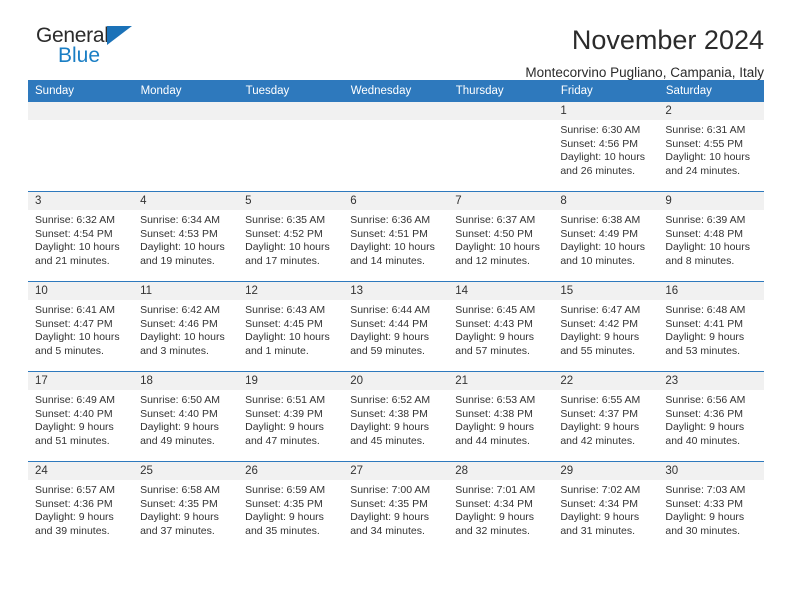  What do you see at coordinates (711, 291) in the screenshot?
I see `day-number: 16` at bounding box center [711, 291].